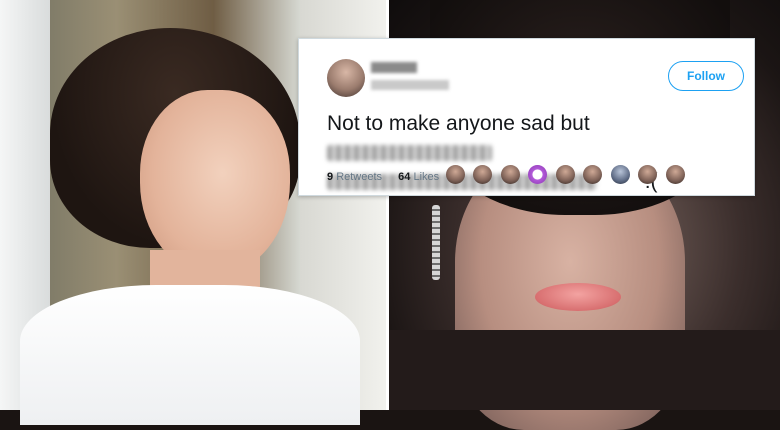  What do you see at coordinates (436, 242) in the screenshot?
I see `right-earring` at bounding box center [436, 242].